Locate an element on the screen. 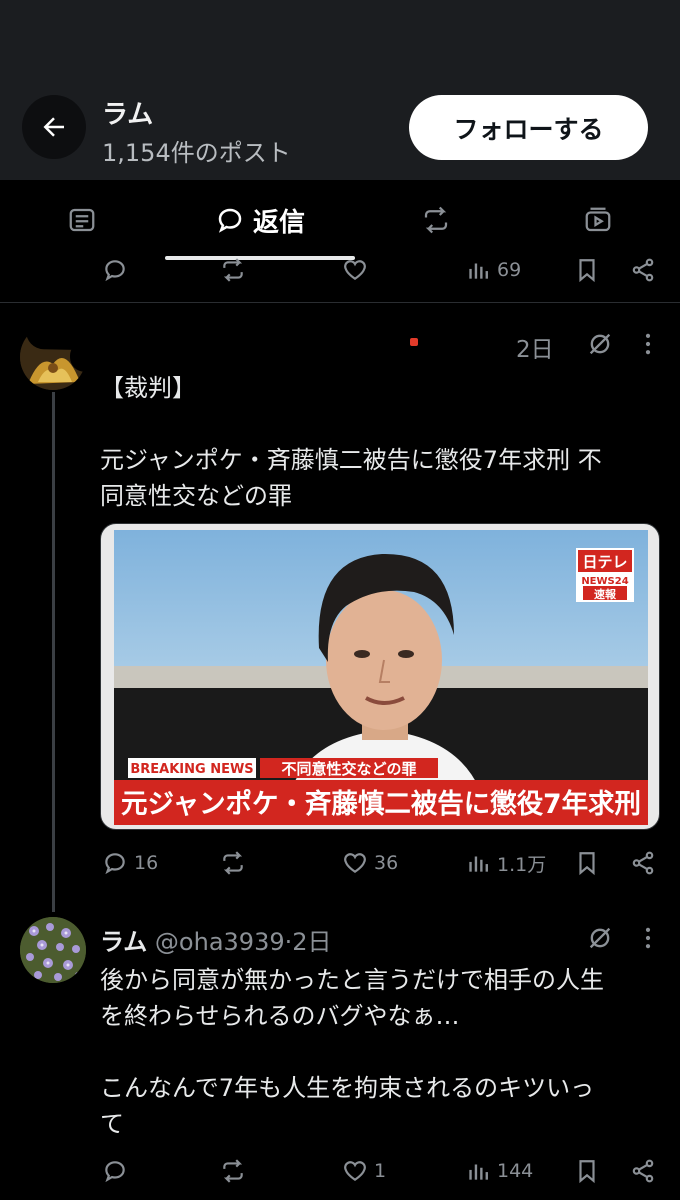 This screenshot has width=680, height=1200. avatar is located at coordinates (53, 950).